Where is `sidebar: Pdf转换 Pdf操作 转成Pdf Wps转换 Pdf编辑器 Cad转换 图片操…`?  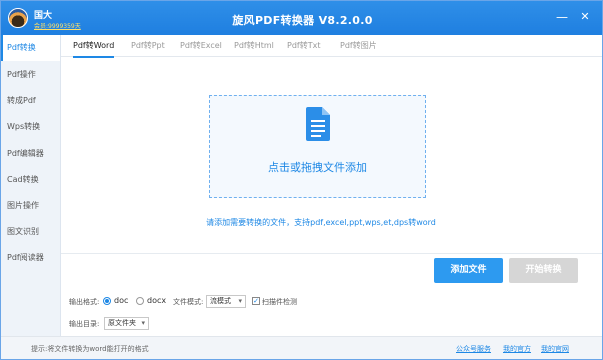 sidebar: Pdf转换 Pdf操作 转成Pdf Wps转换 Pdf编辑器 Cad转换 图片操… is located at coordinates (31, 188).